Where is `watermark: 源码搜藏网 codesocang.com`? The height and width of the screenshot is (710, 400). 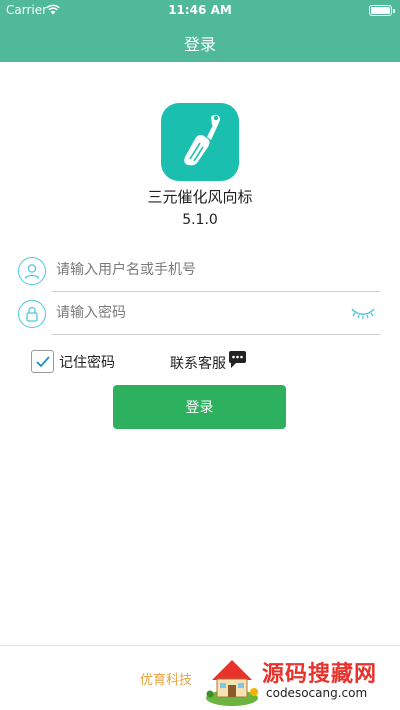 watermark: 源码搜藏网 codesocang.com is located at coordinates (301, 681).